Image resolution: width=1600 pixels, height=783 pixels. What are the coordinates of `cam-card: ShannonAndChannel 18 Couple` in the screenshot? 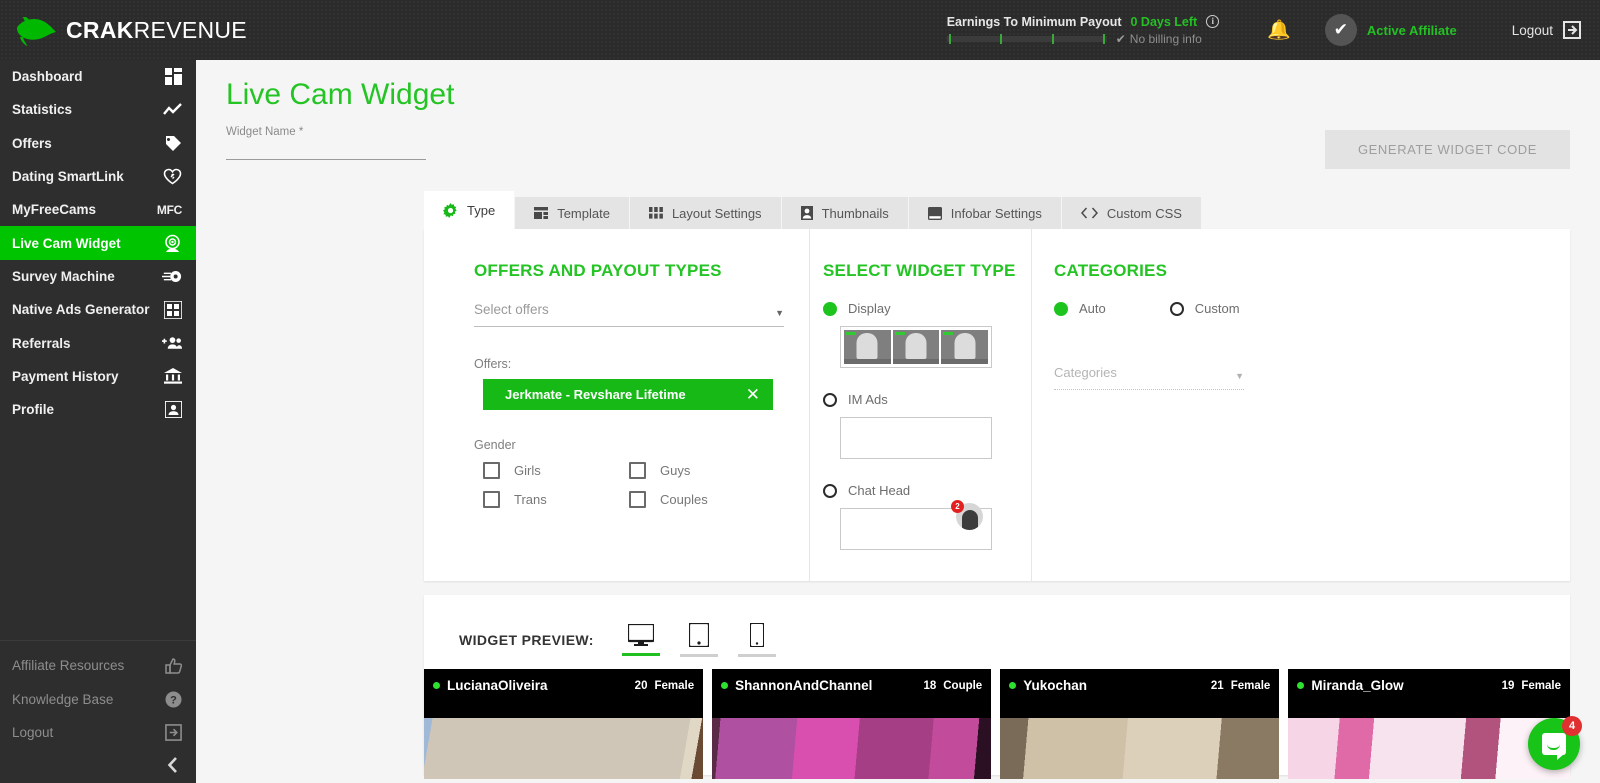 It's located at (852, 724).